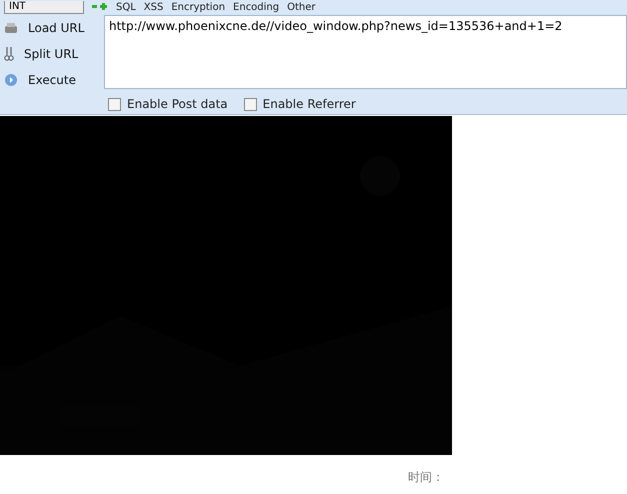 This screenshot has height=494, width=627. Describe the element at coordinates (365, 52) in the screenshot. I see `url-field: http://www.phoenixcne.de//video_window.php?news_id=135536+and+1=2` at that location.